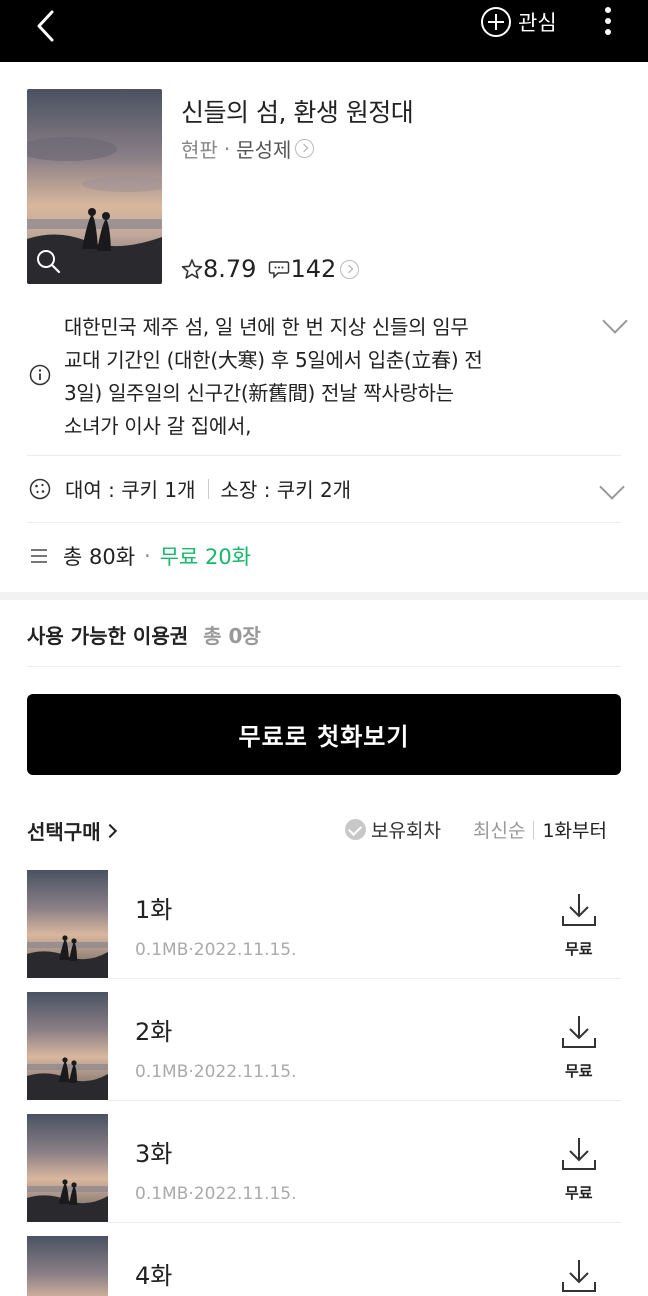 This screenshot has height=1296, width=648. Describe the element at coordinates (259, 393) in the screenshot. I see `description-line: 3일) 일주일의 신구간(新舊間) 전날 짝사랑하는` at that location.